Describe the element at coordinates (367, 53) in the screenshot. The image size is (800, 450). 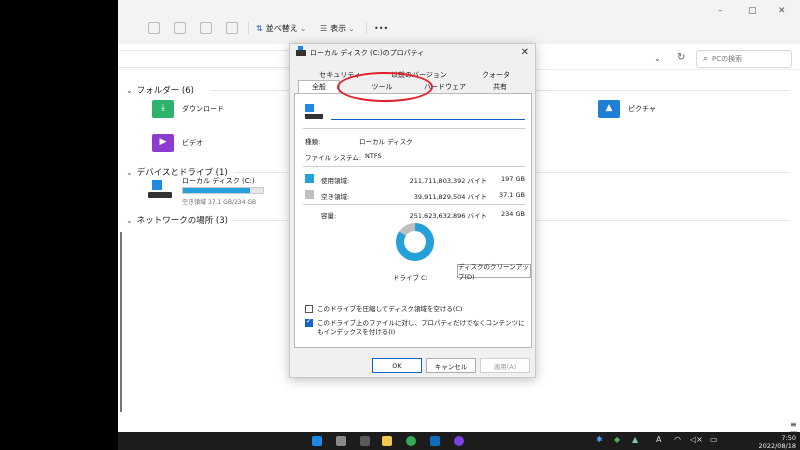
I see `dialog-title: ローカル ディスク (C:)のプロパティ` at that location.